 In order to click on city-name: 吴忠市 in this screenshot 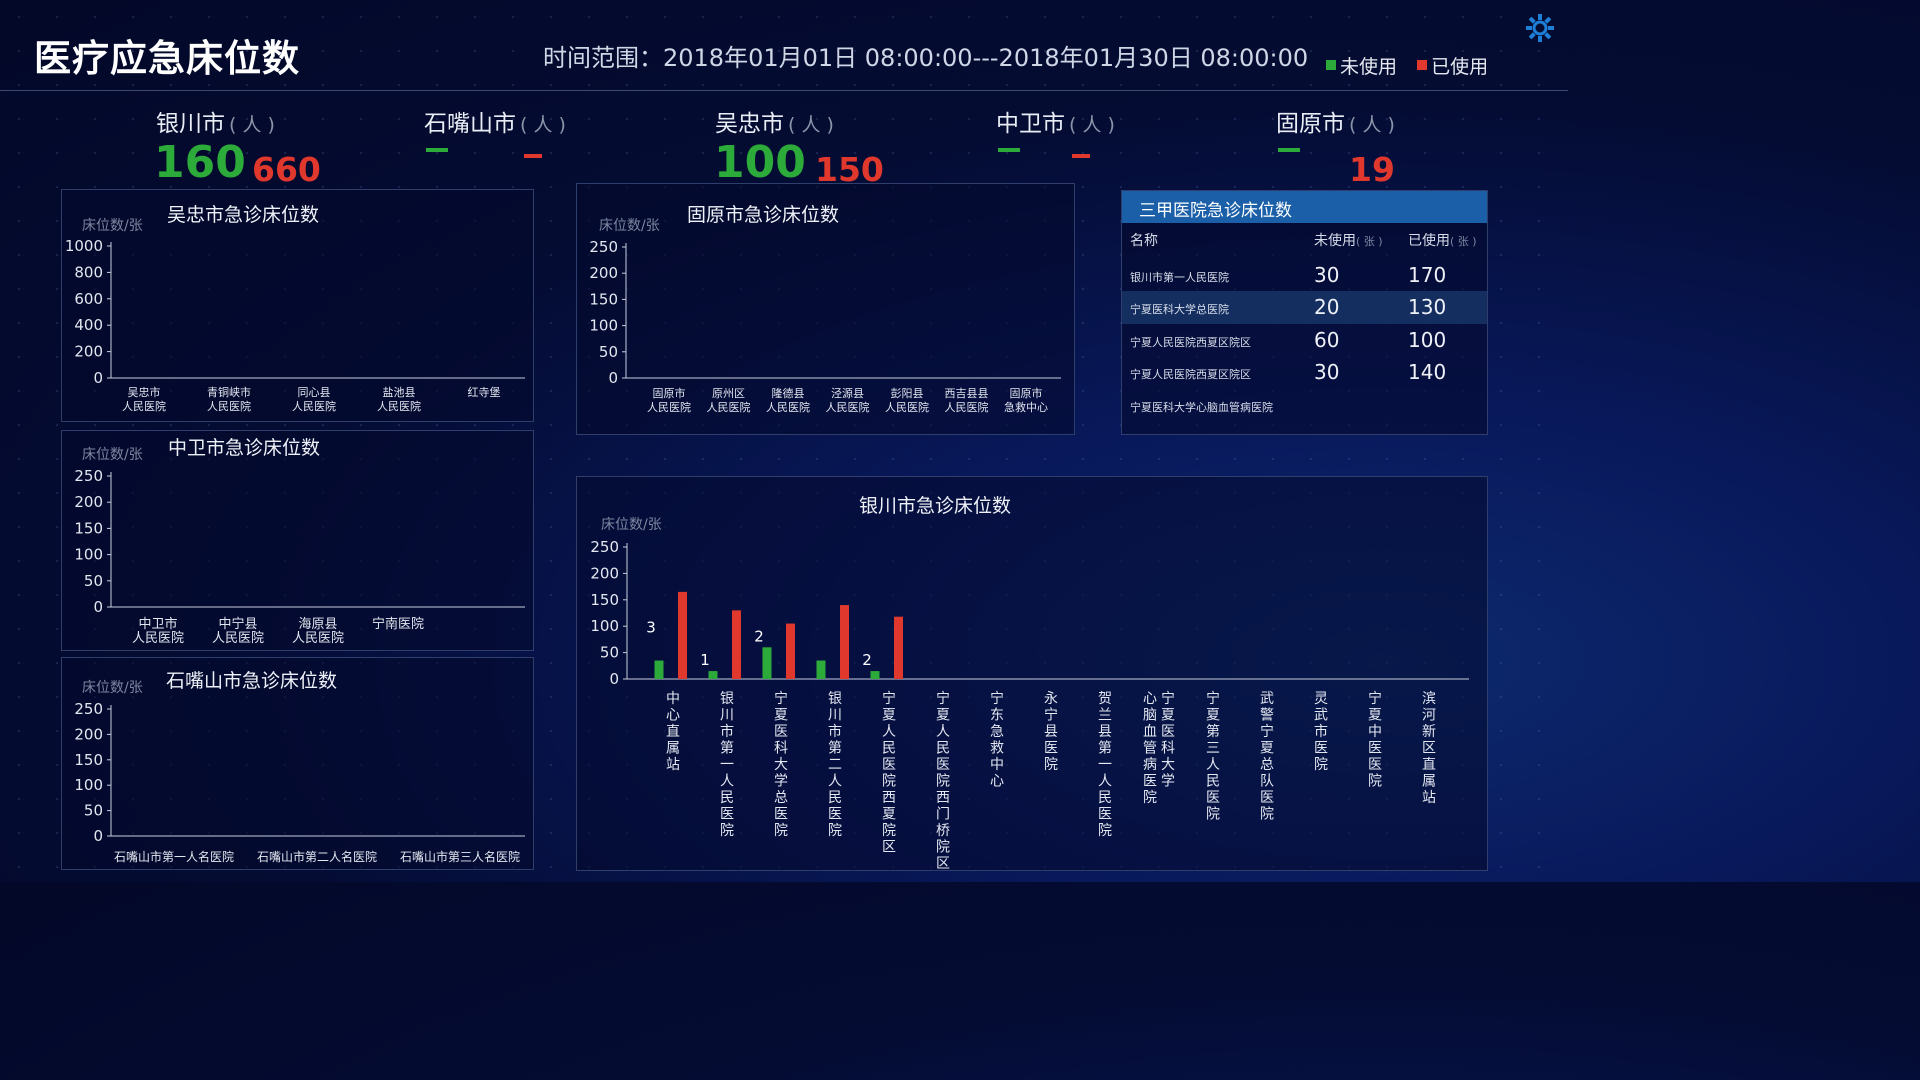, I will do `click(749, 124)`.